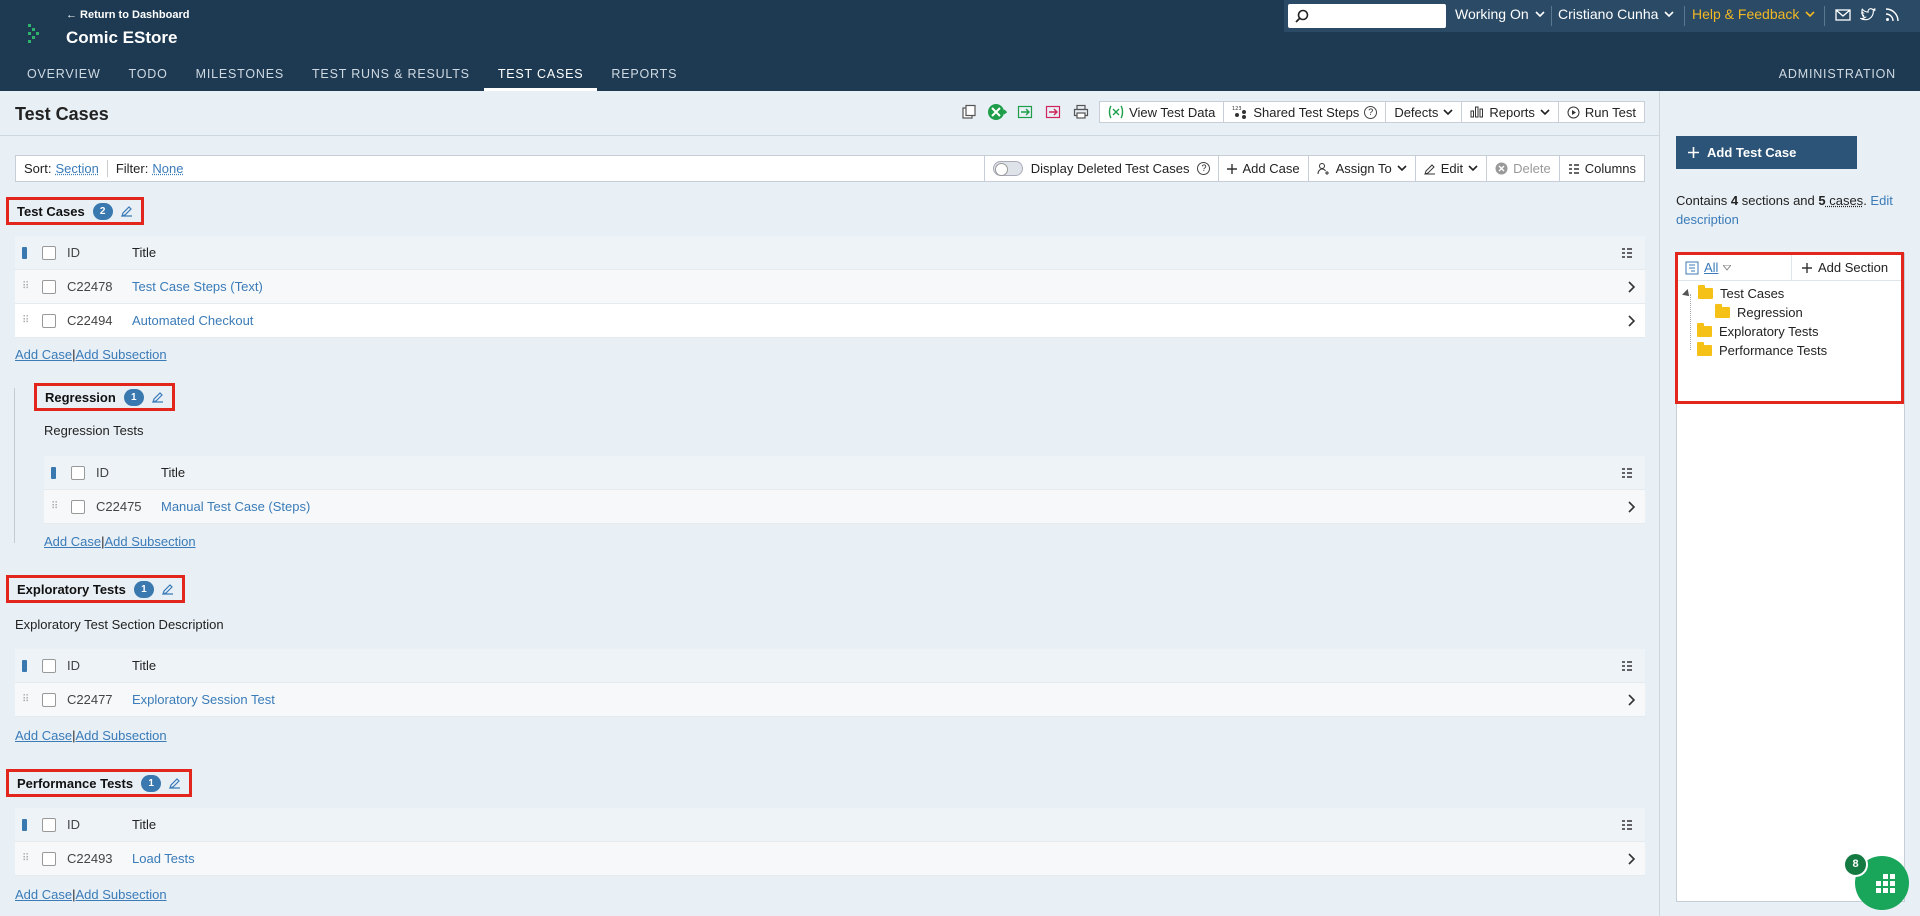  Describe the element at coordinates (1500, 14) in the screenshot. I see `working-on-dropdown: Working On` at that location.